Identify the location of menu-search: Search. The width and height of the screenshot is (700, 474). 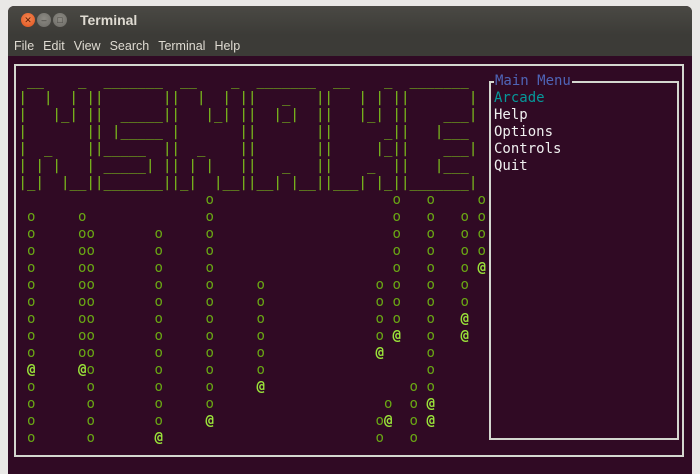
(130, 46).